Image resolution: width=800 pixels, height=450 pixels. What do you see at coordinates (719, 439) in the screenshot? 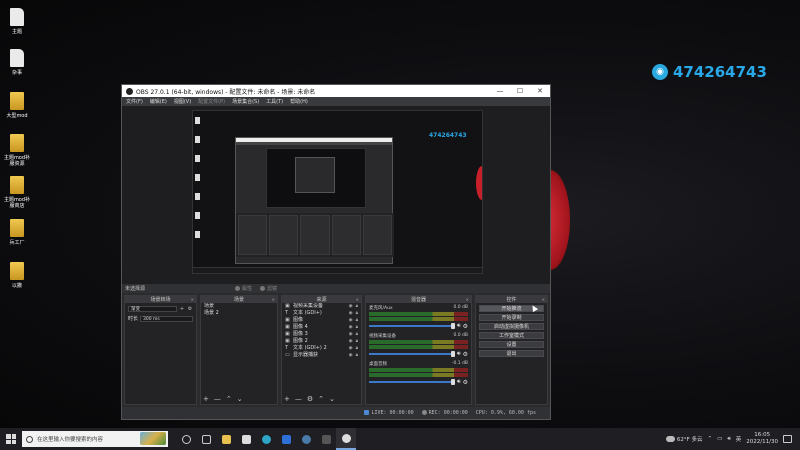
I see `network-icon: ▭` at bounding box center [719, 439].